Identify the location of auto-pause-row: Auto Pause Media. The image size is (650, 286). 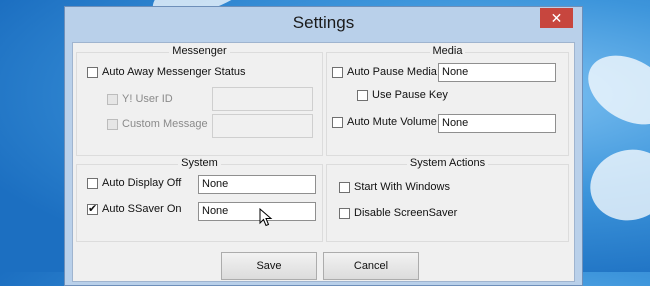
(384, 72).